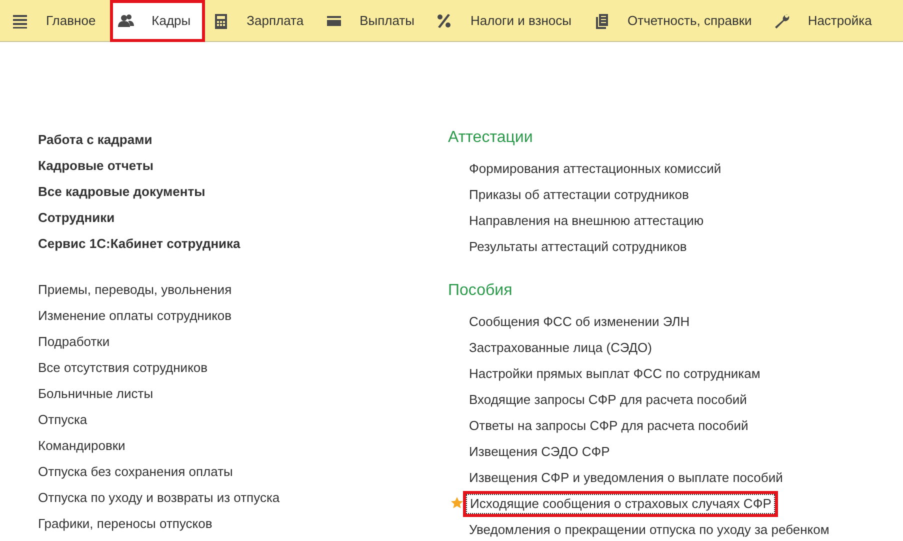 Image resolution: width=903 pixels, height=541 pixels. What do you see at coordinates (626, 478) in the screenshot?
I see `menu-link: Извещения СФР и уведомления о выплате пособий` at bounding box center [626, 478].